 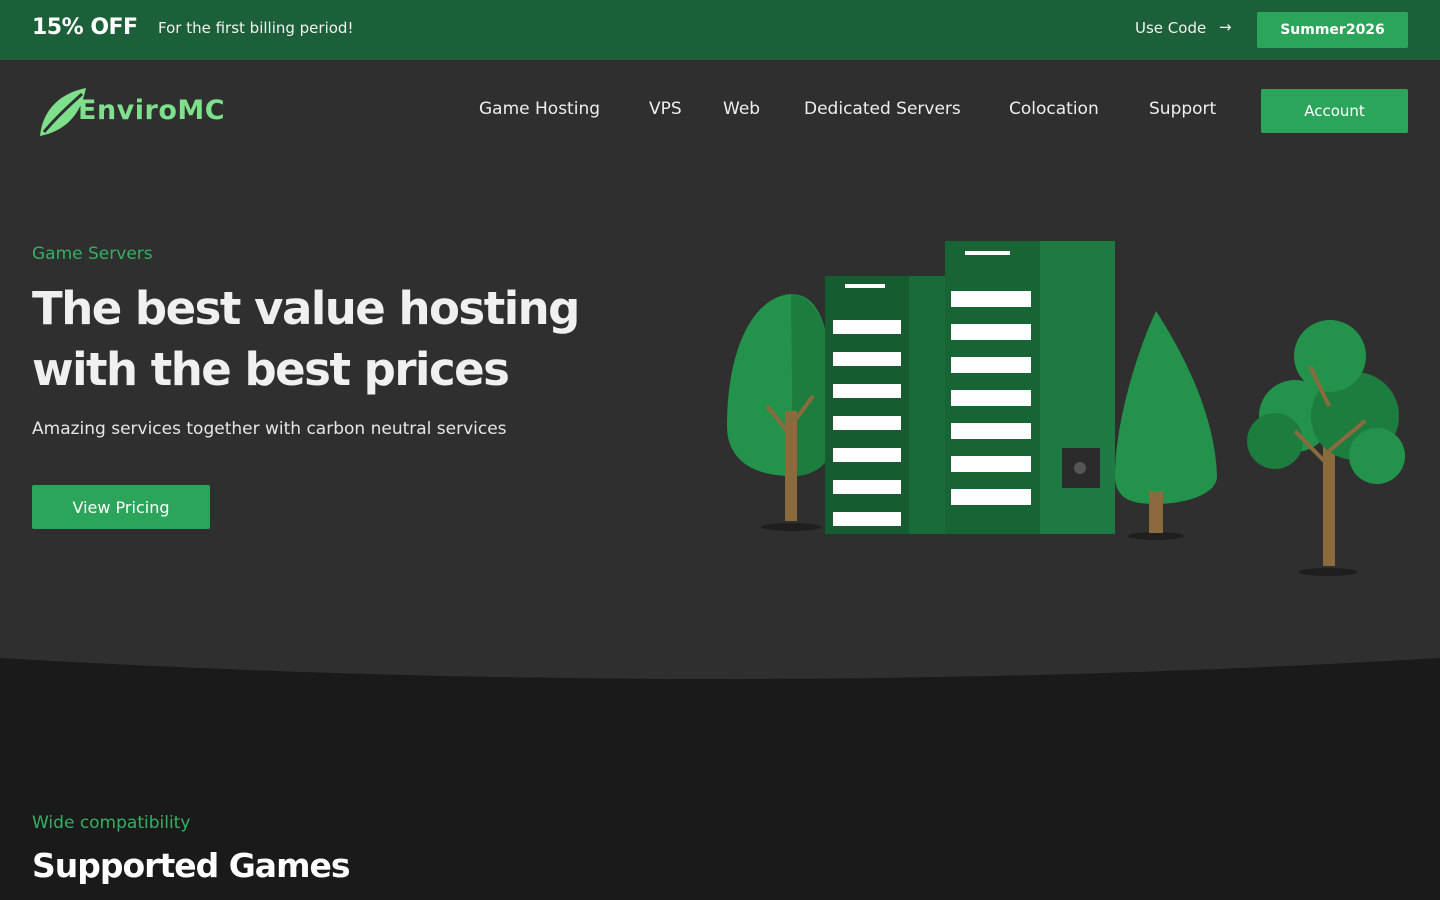 I want to click on promo-discount: 15% OFF, so click(x=85, y=27).